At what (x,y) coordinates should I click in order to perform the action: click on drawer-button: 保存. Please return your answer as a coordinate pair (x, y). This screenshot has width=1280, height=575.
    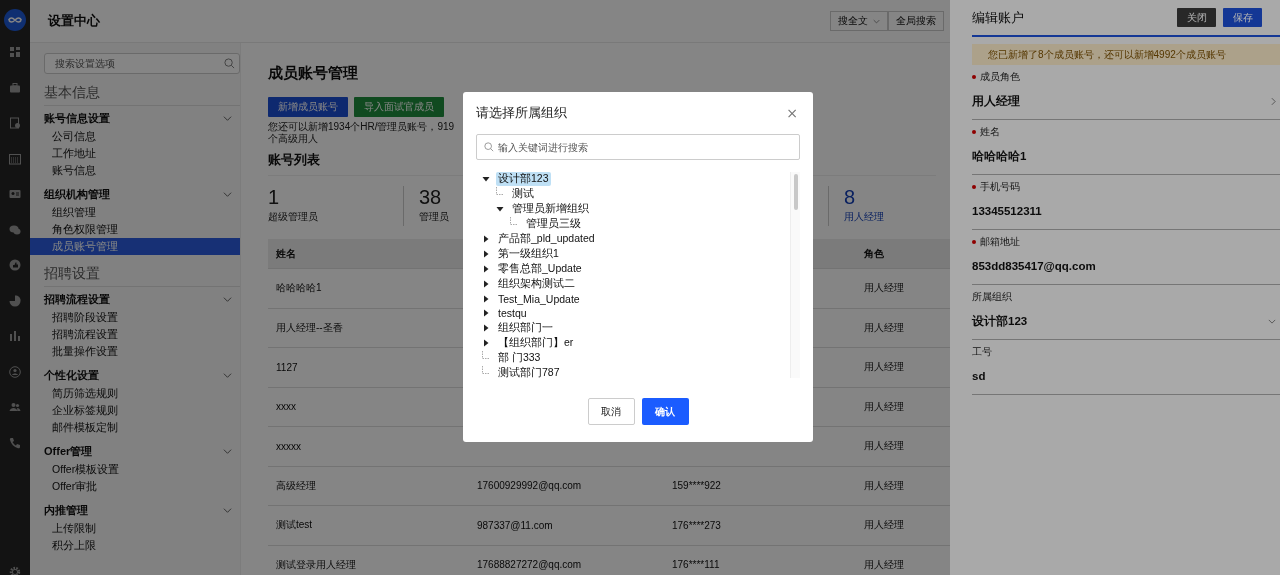
    Looking at the image, I should click on (1242, 17).